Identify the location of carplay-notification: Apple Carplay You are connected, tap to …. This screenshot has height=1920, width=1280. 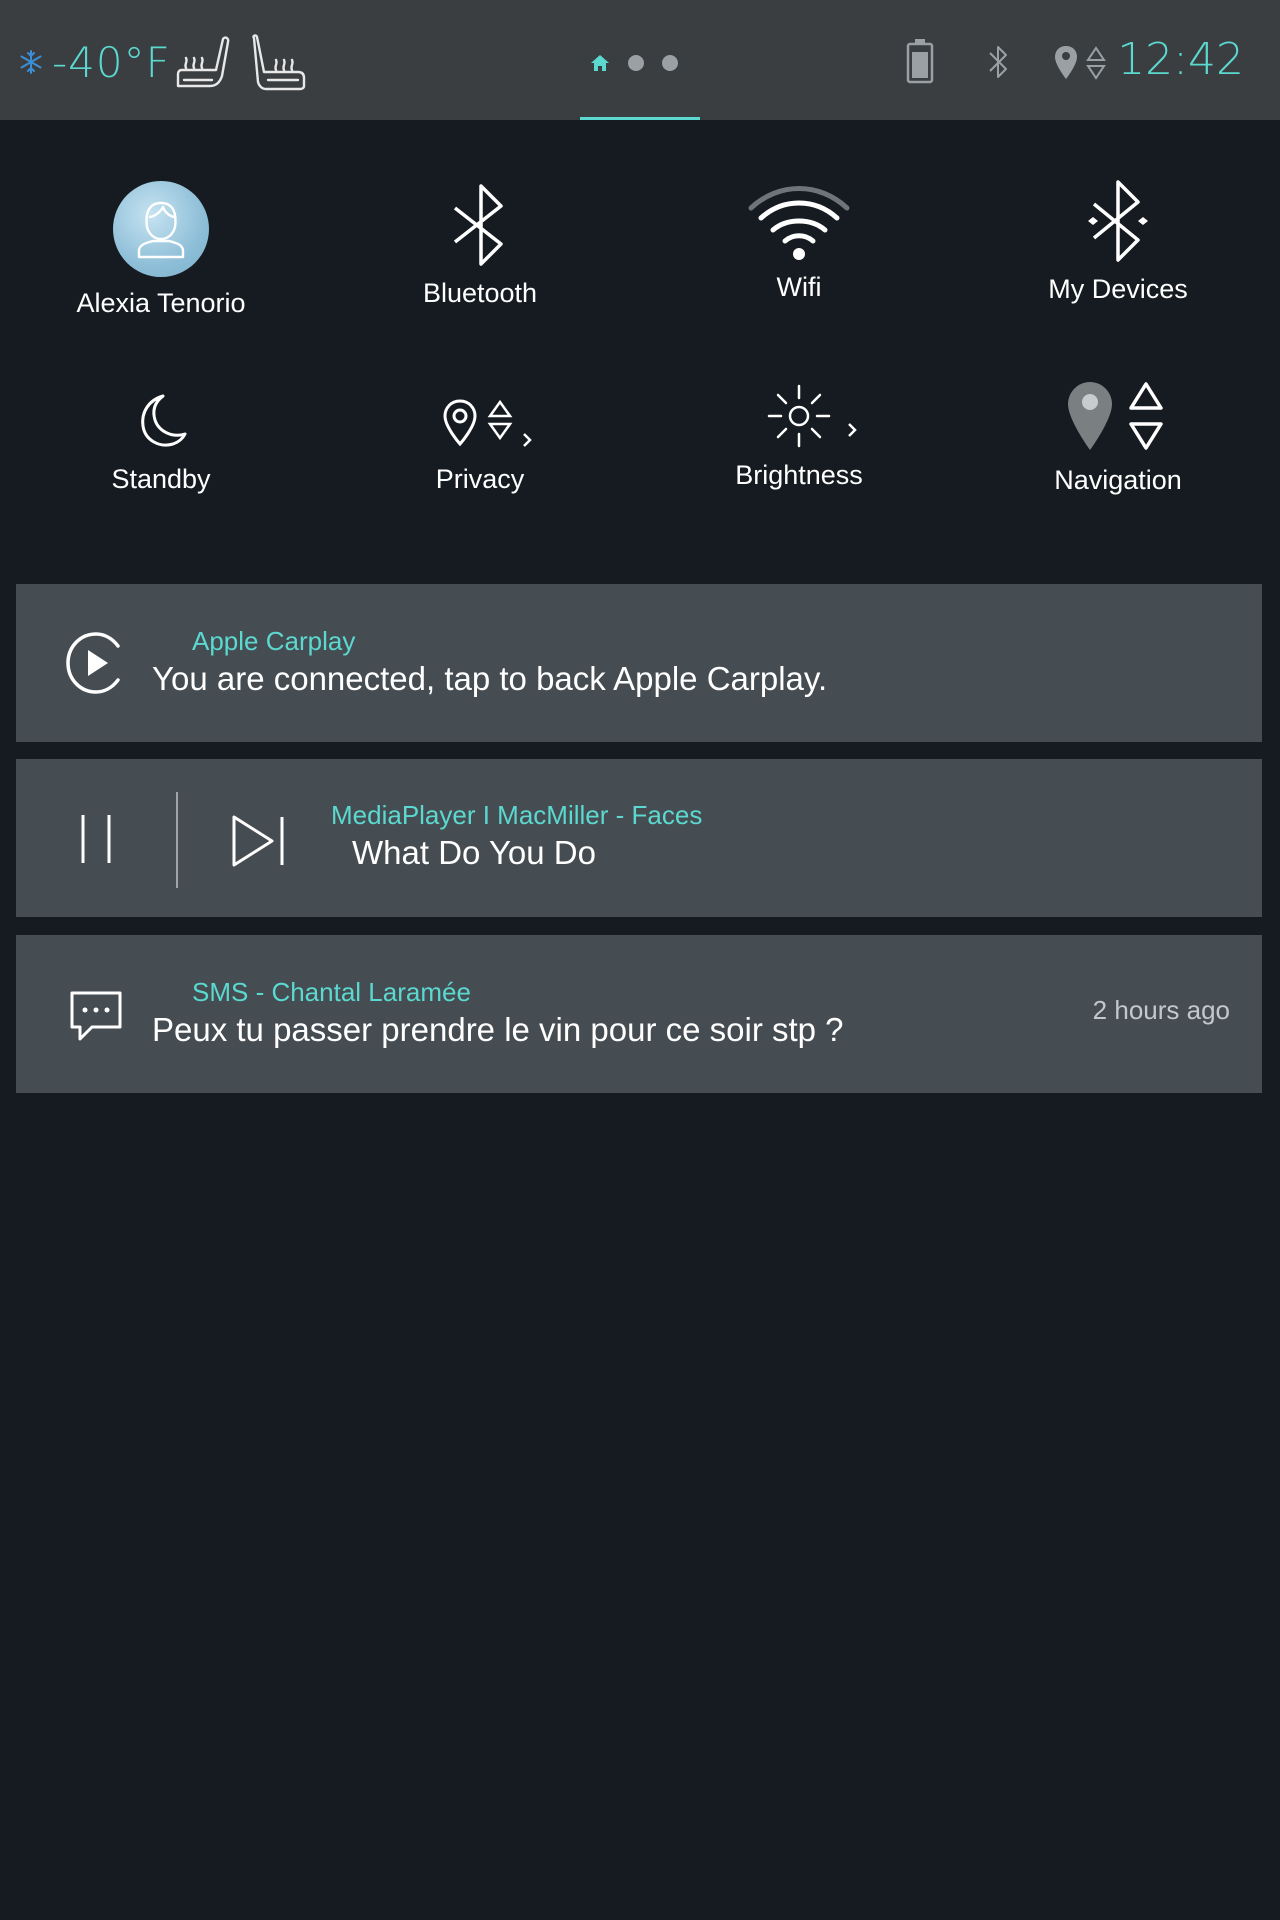
(639, 663).